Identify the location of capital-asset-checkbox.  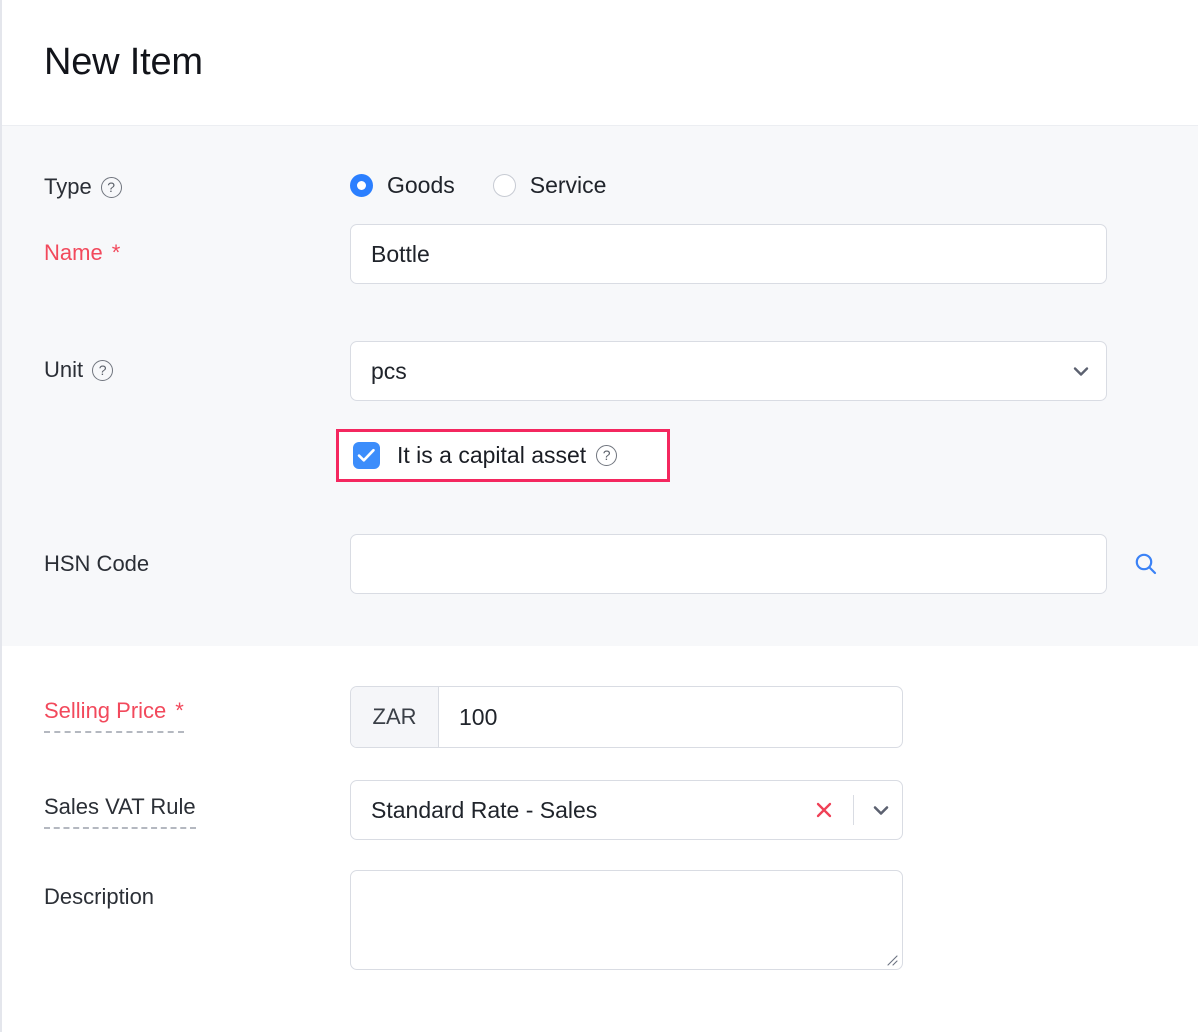
(366, 455).